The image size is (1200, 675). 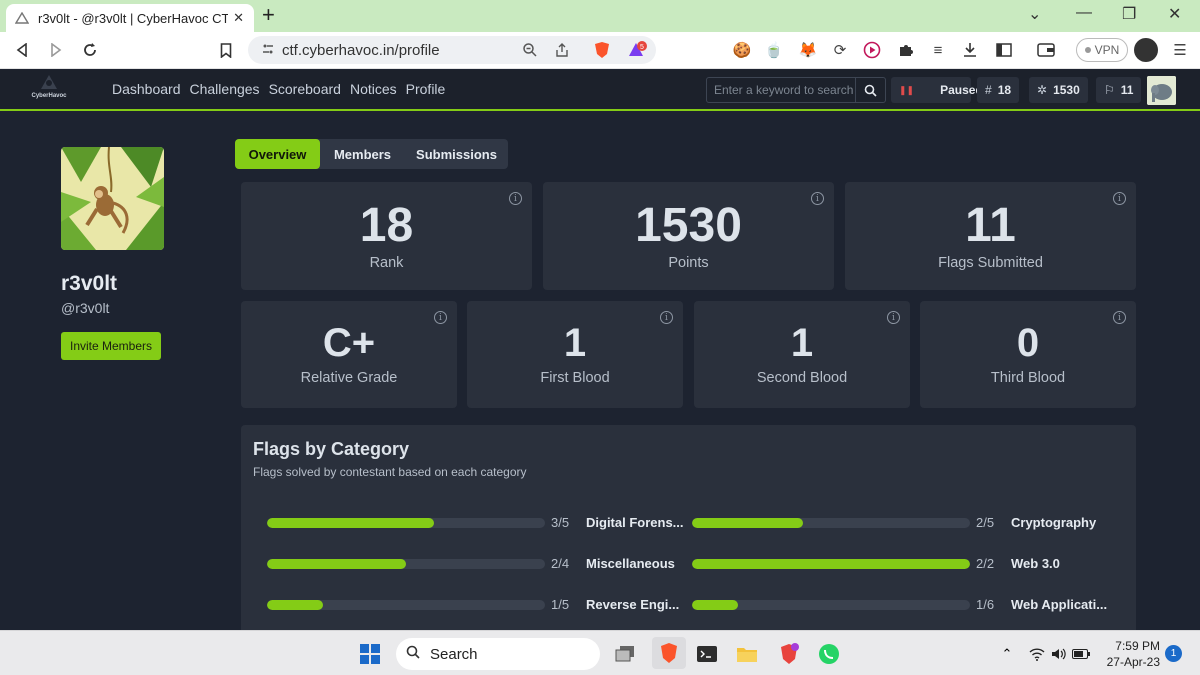 What do you see at coordinates (789, 654) in the screenshot?
I see `brave-beta-icon` at bounding box center [789, 654].